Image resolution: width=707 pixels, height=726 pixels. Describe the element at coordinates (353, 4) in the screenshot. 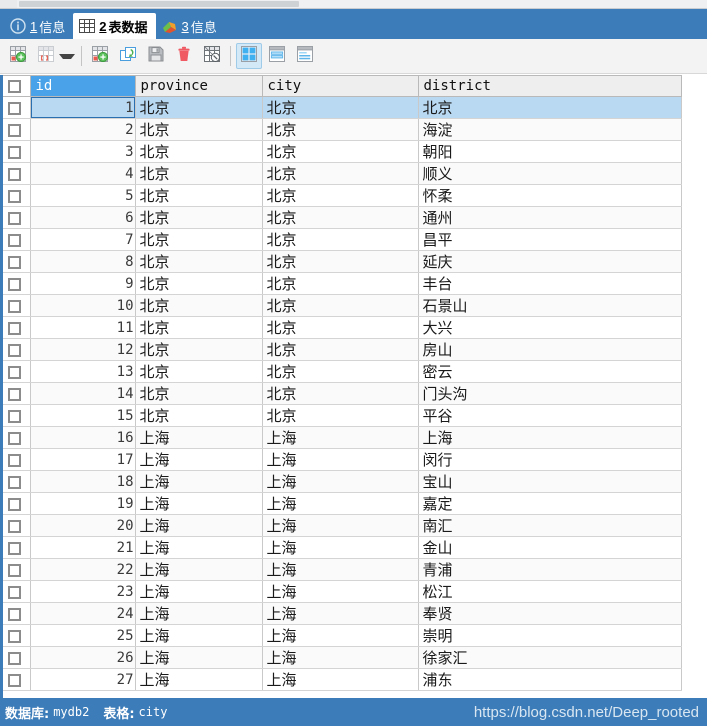

I see `top-horizontal-scrollbar` at that location.